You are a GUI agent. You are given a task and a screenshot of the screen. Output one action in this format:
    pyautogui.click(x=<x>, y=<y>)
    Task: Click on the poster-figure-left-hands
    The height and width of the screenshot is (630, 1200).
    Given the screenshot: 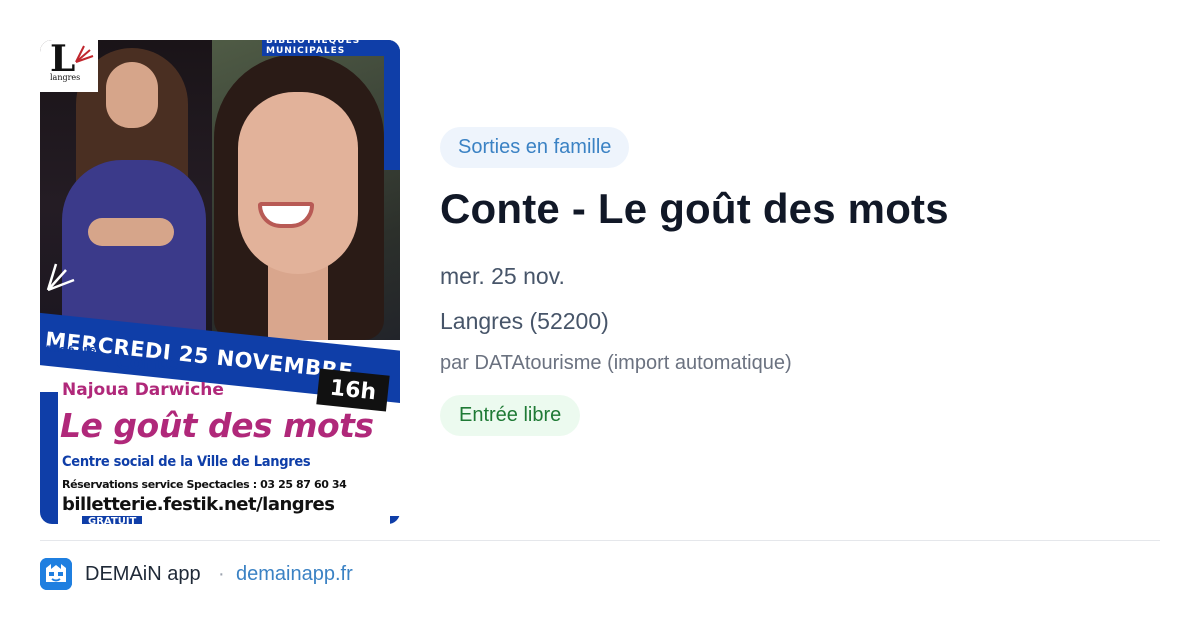 What is the action you would take?
    pyautogui.click(x=131, y=232)
    